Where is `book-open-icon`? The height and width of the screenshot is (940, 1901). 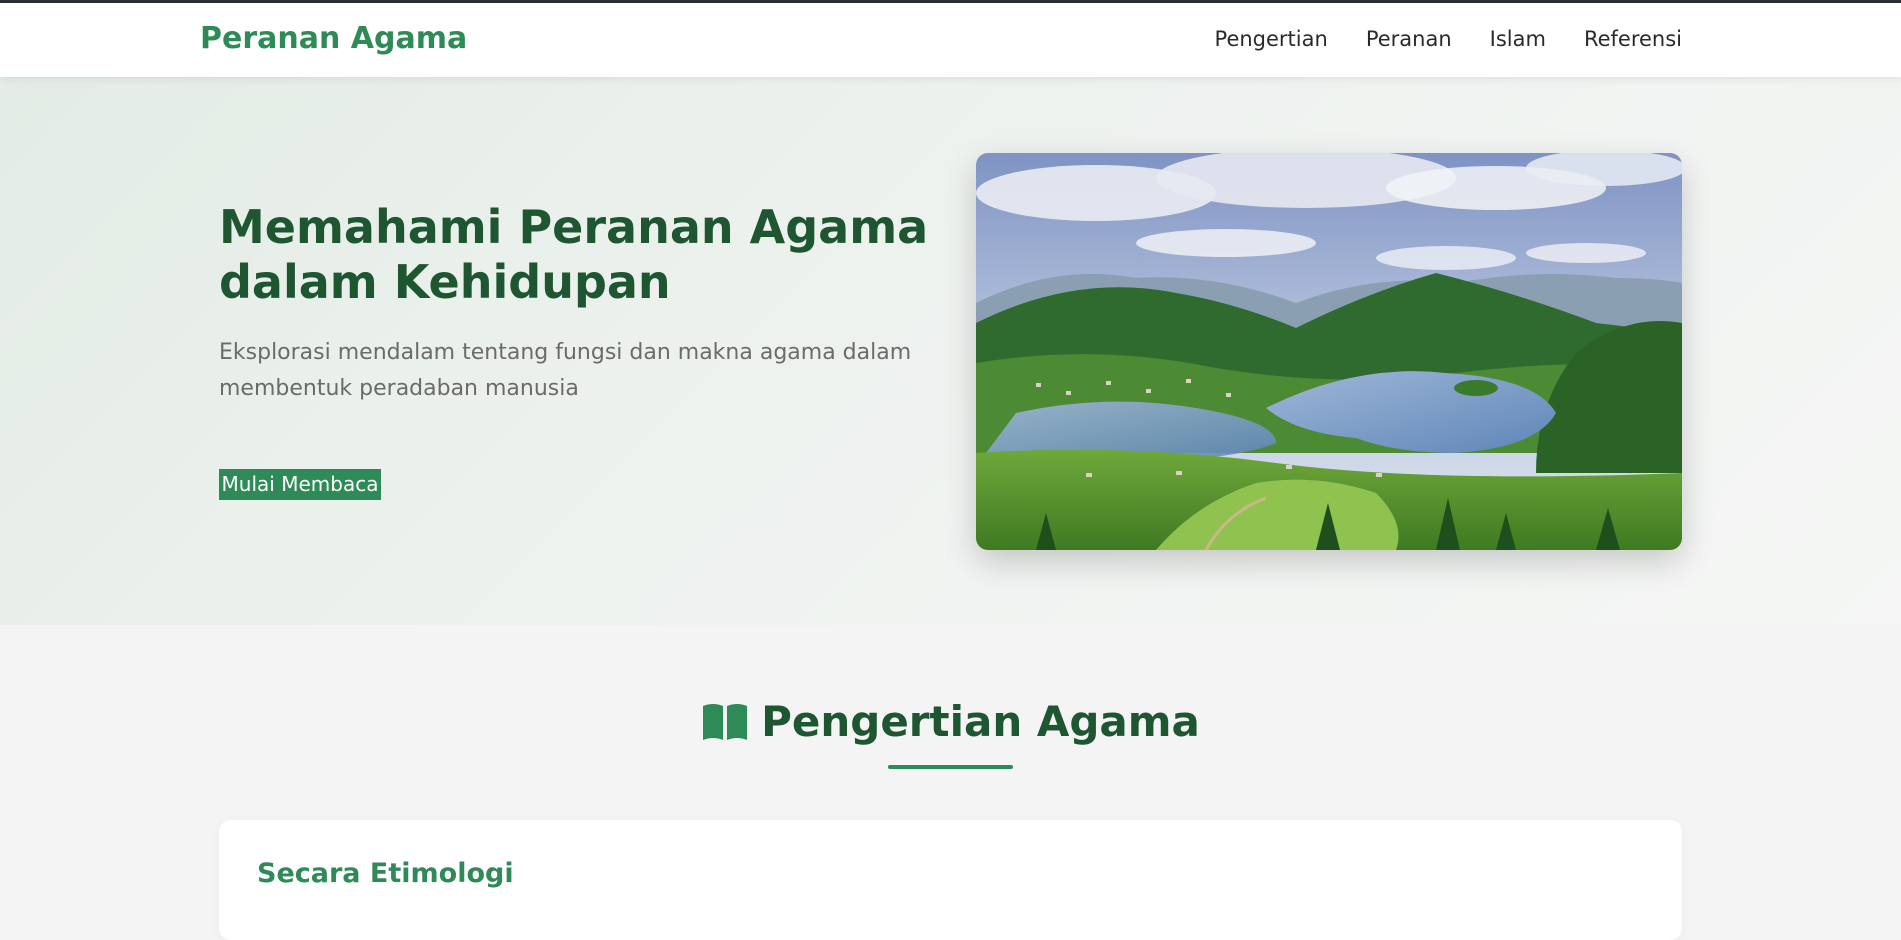
book-open-icon is located at coordinates (725, 722).